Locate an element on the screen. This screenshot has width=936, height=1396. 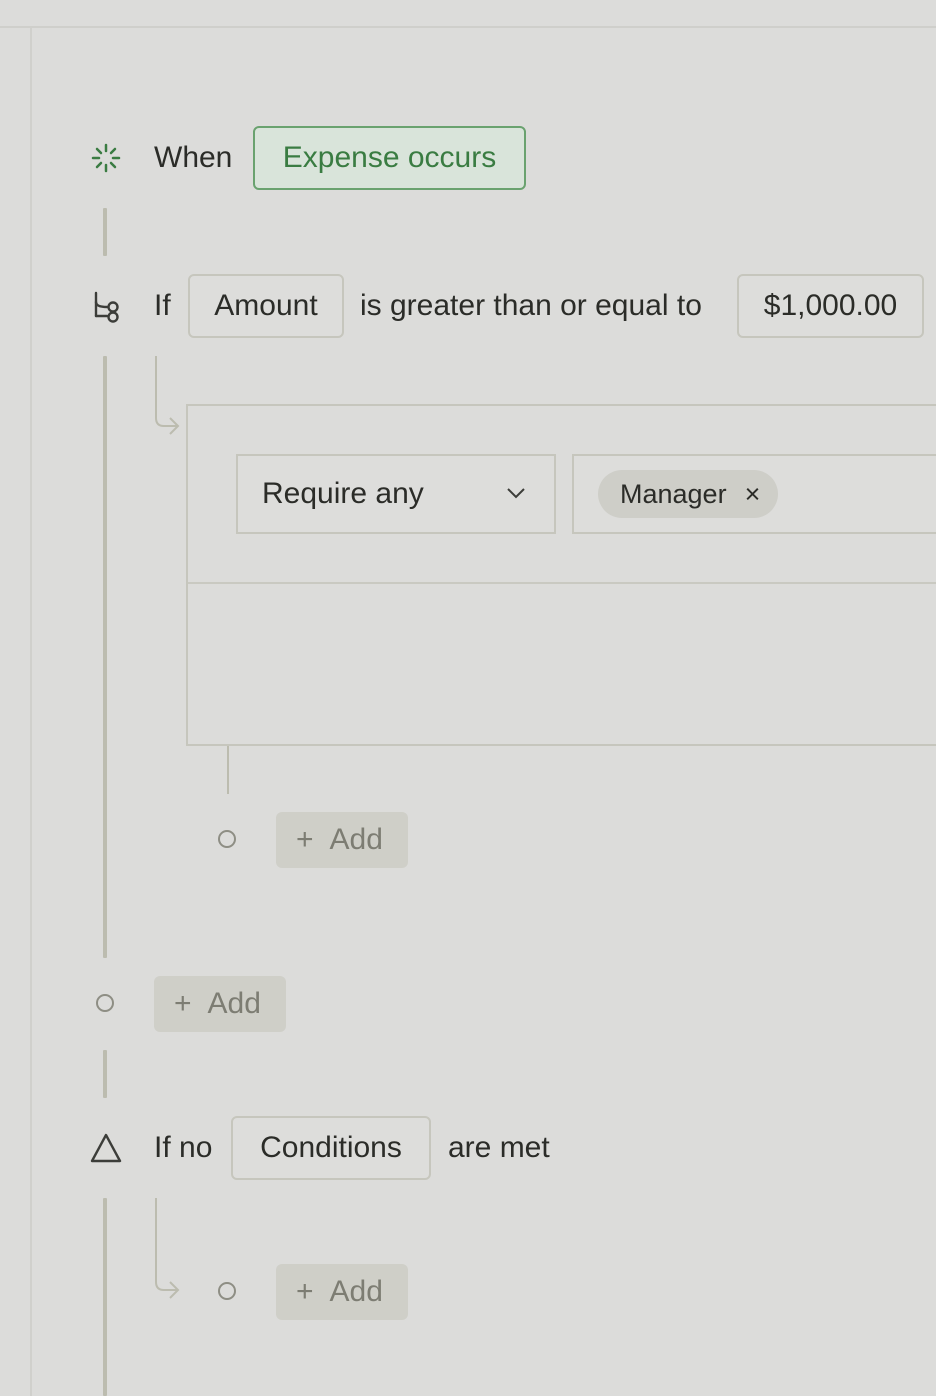
fallback-step-node is located at coordinates (227, 1291).